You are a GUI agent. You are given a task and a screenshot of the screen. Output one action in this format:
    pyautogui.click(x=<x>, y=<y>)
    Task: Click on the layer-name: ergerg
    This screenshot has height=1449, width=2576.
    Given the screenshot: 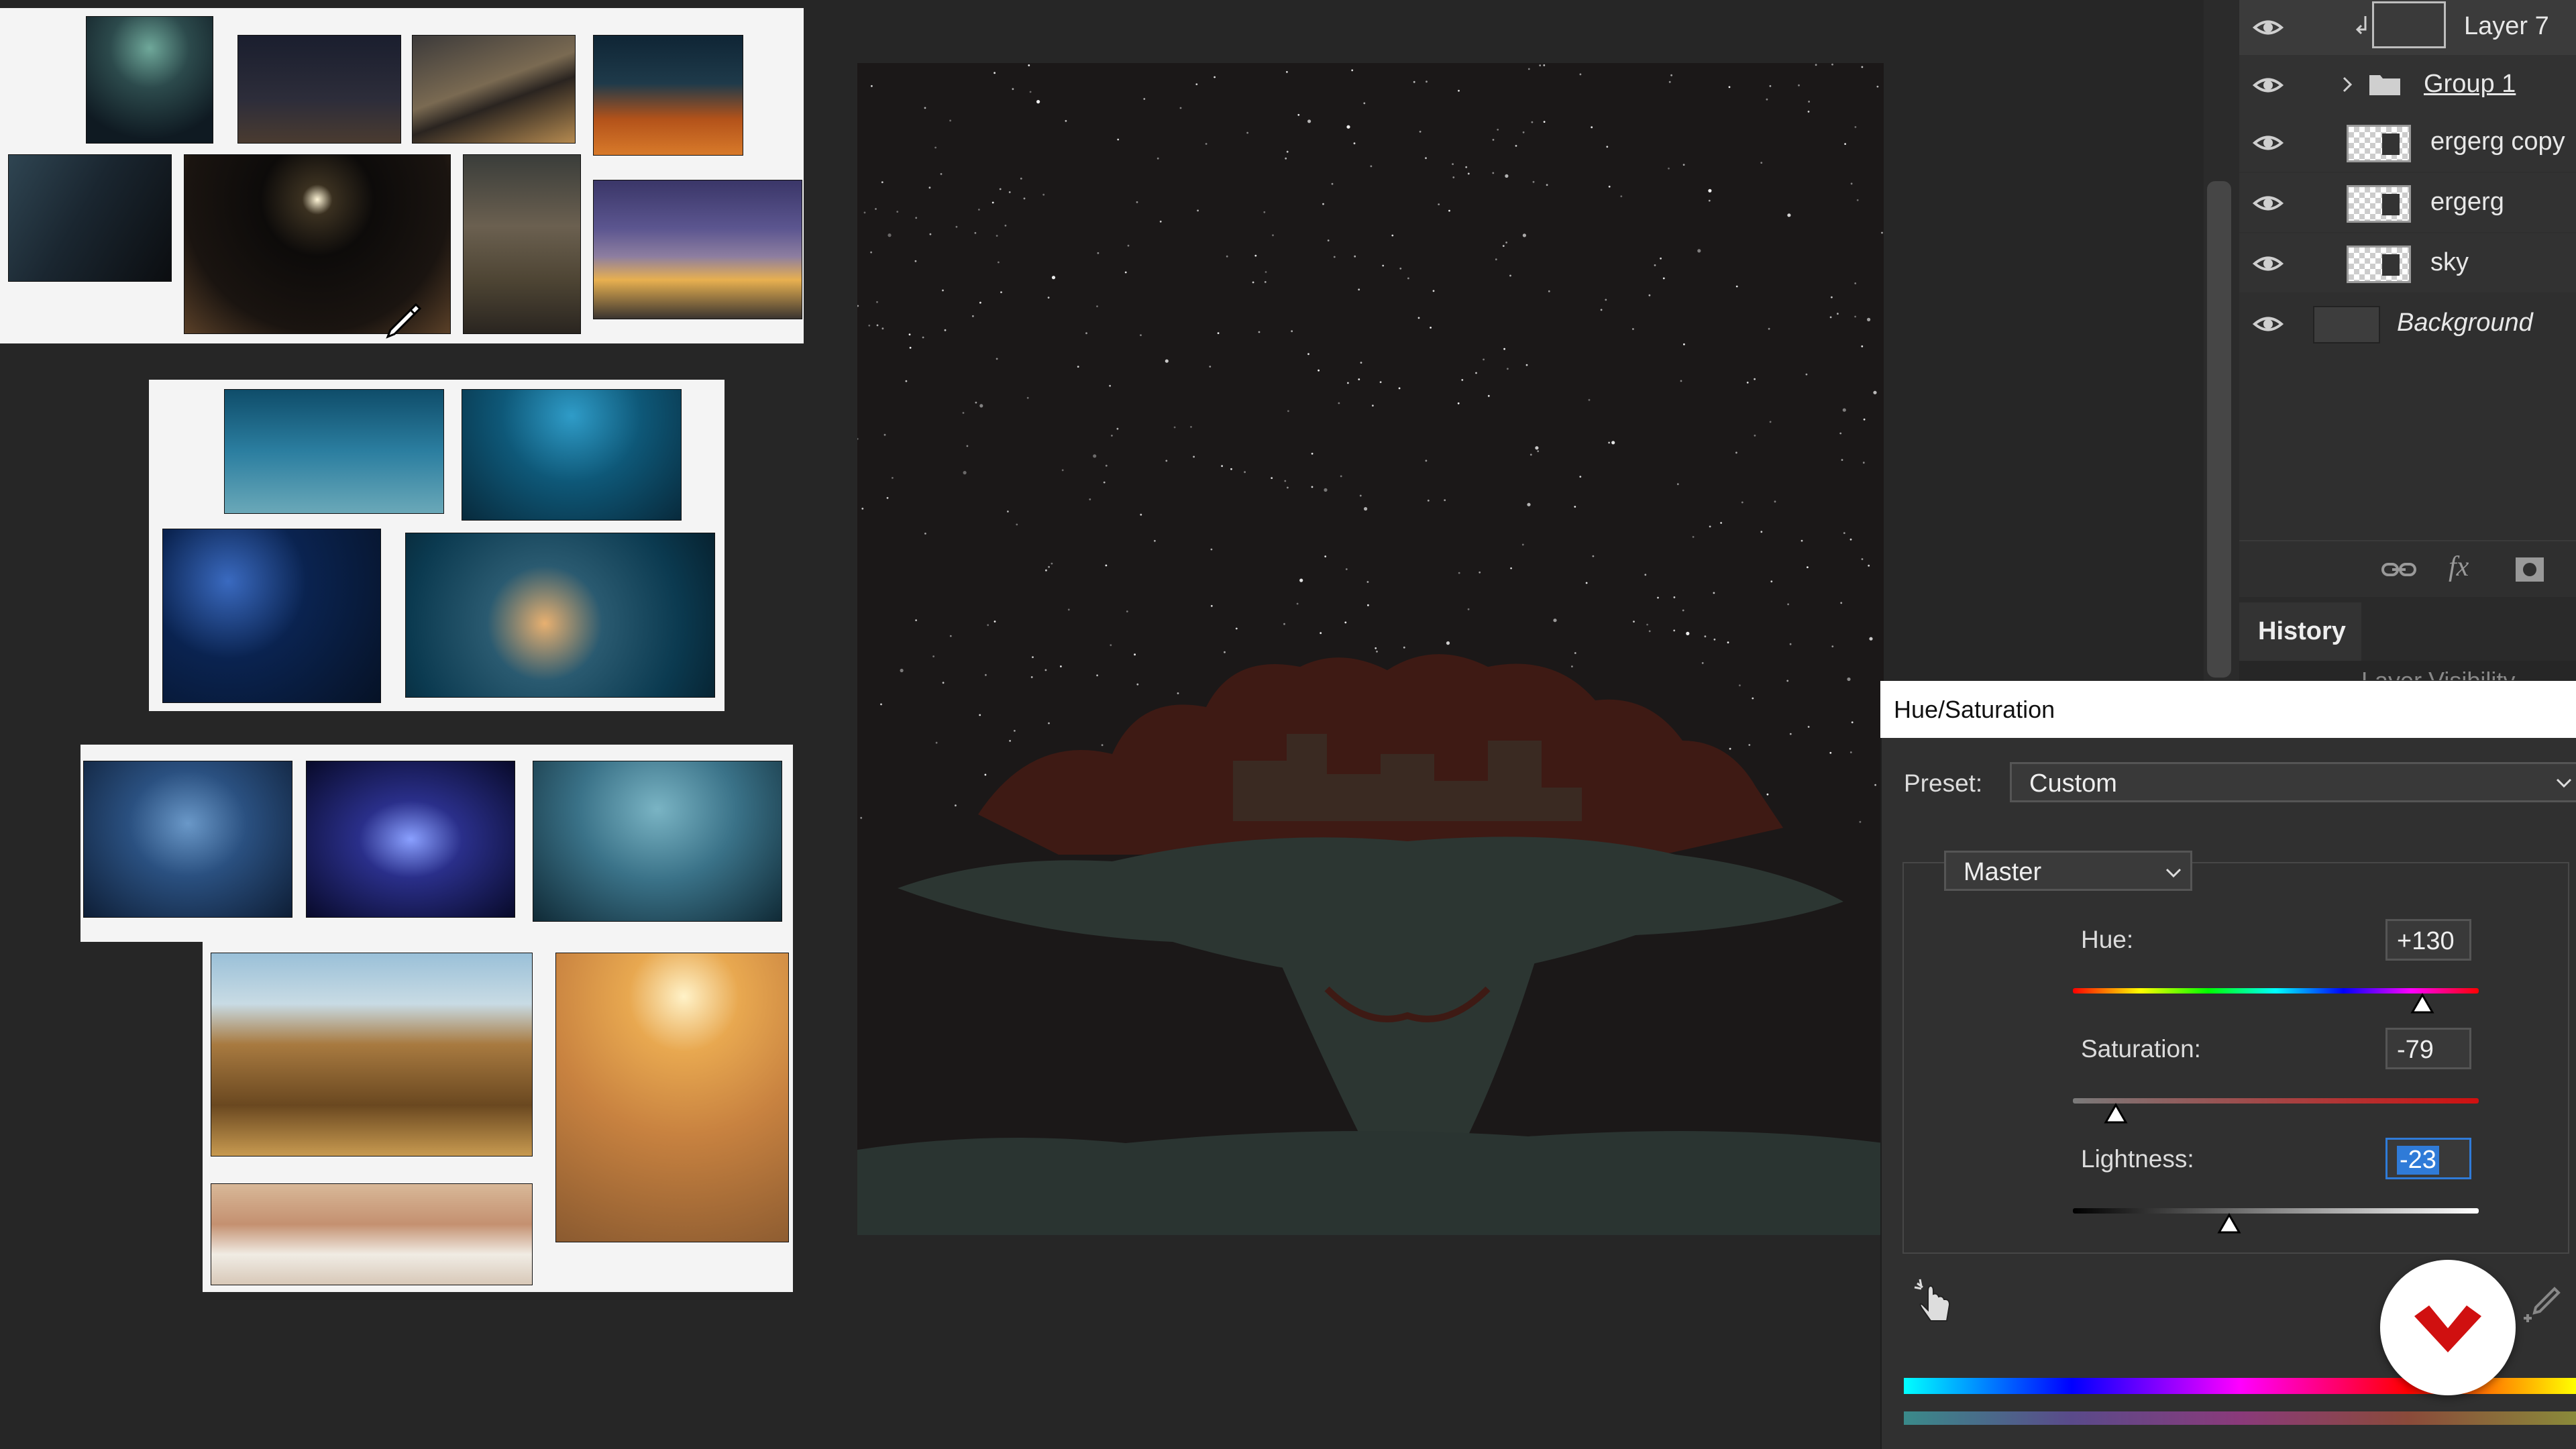 What is the action you would take?
    pyautogui.click(x=2467, y=202)
    